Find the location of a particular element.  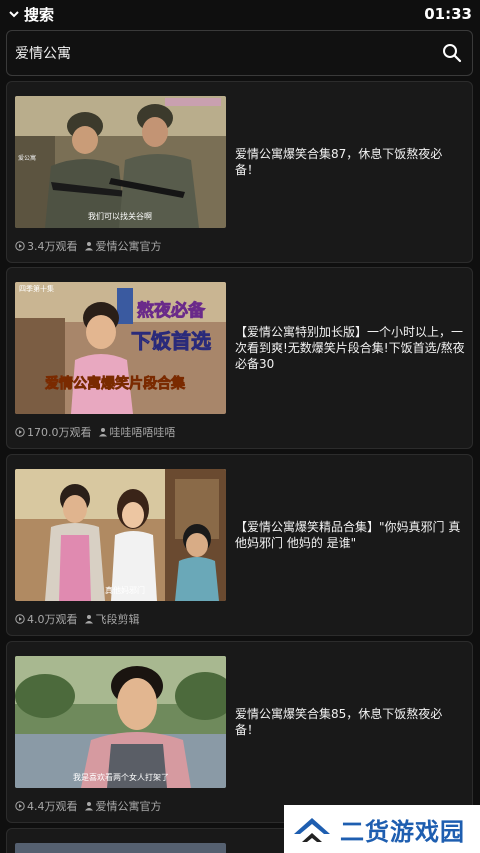

view-count: 3.4万观看 is located at coordinates (46, 246).